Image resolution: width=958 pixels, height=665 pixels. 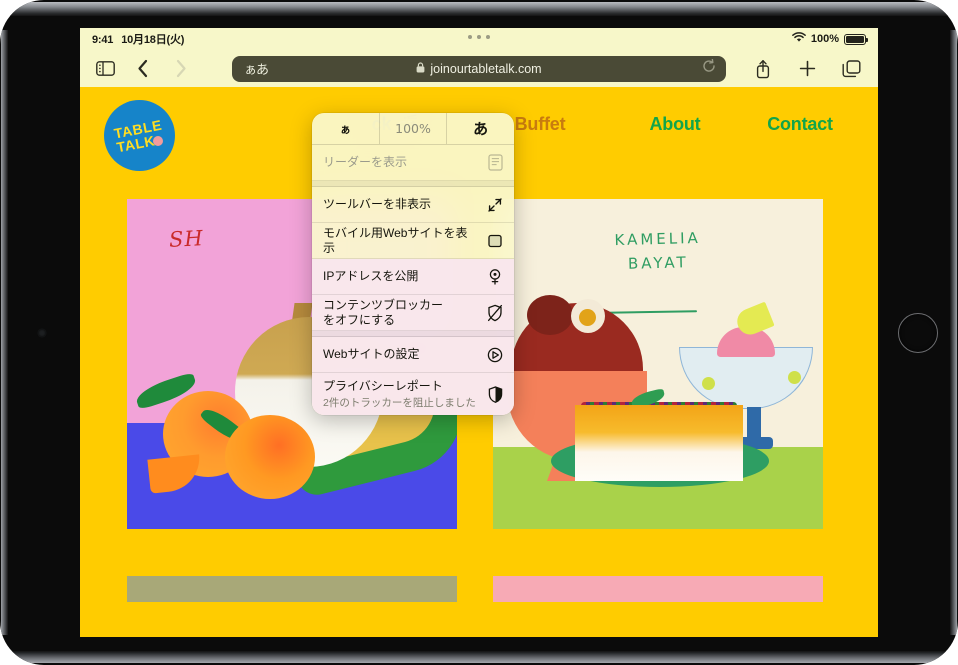 I want to click on cake-shape, so click(x=659, y=443).